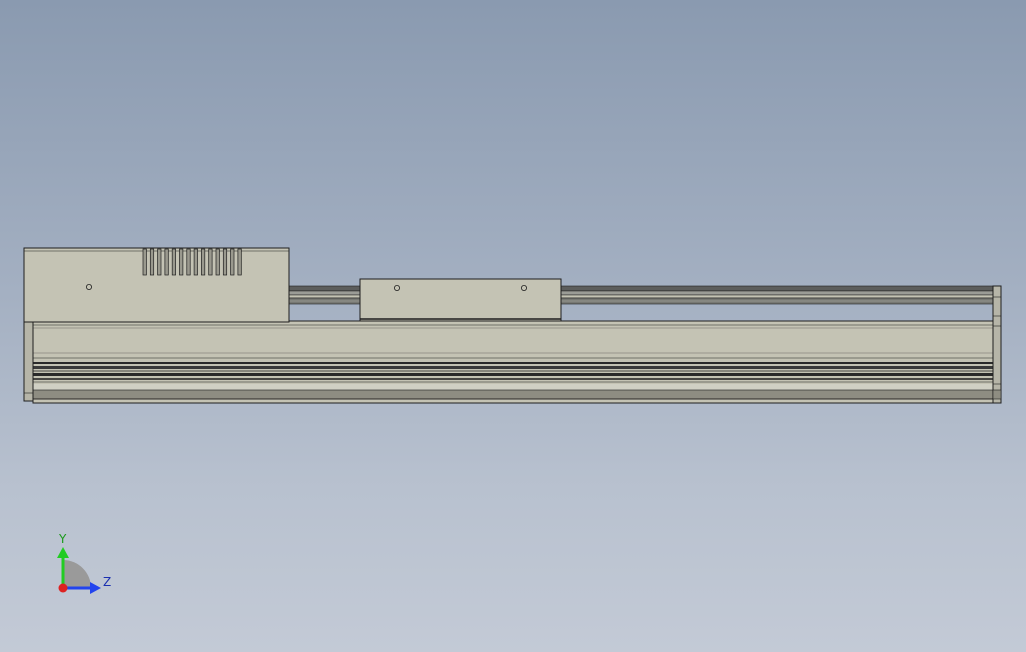  What do you see at coordinates (107, 582) in the screenshot?
I see `triad-z-label: Z` at bounding box center [107, 582].